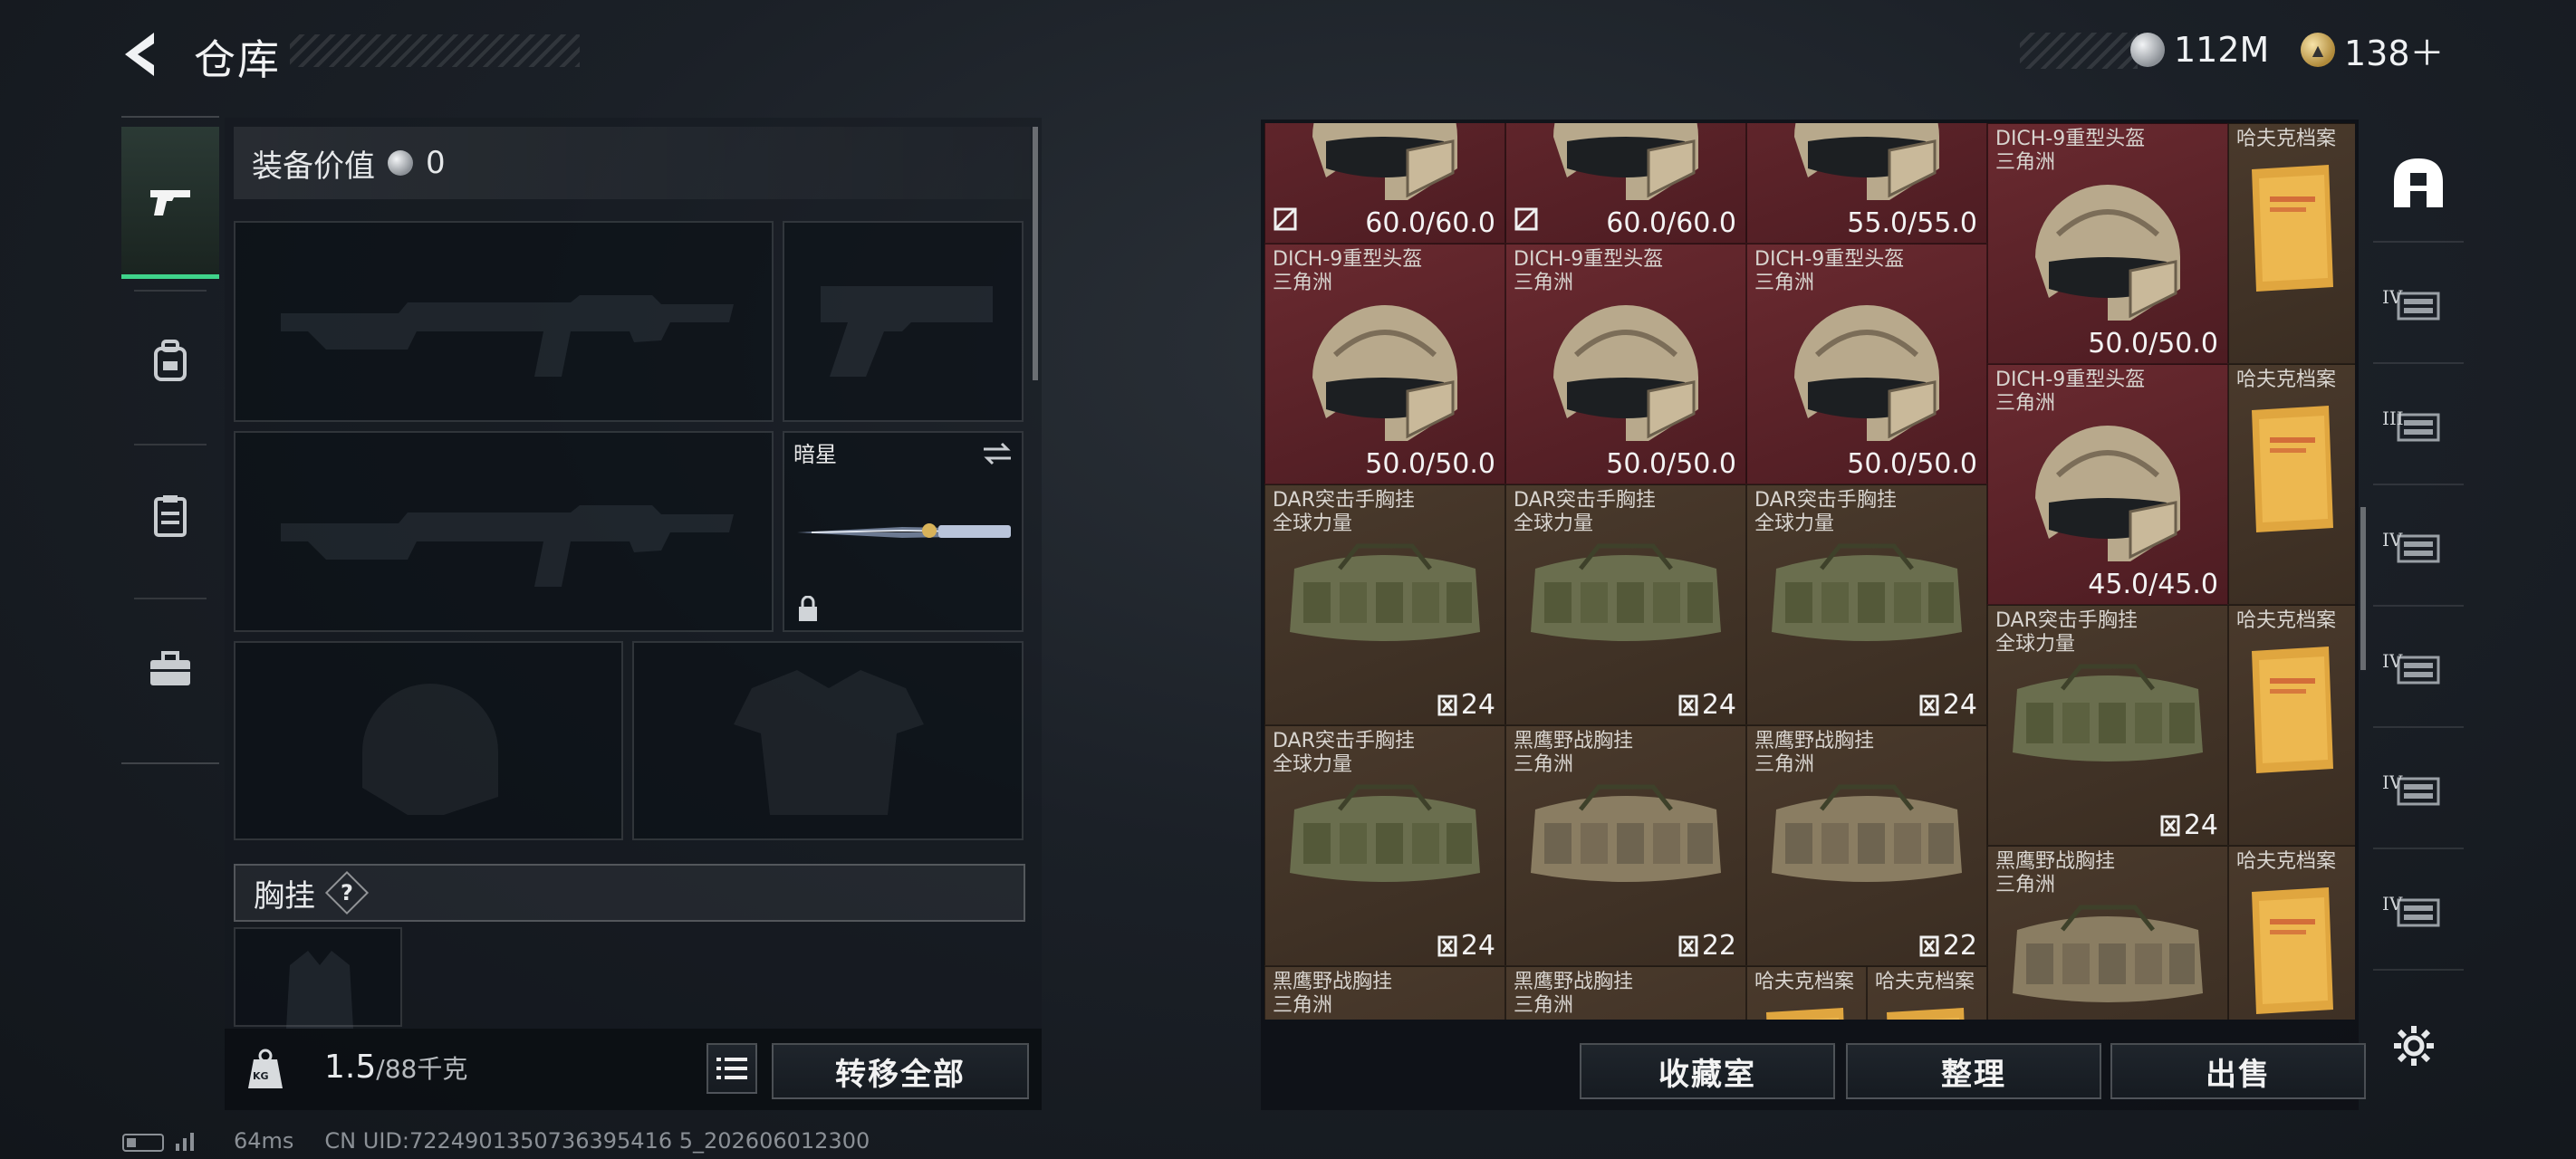 This screenshot has height=1159, width=2576. I want to click on nav-backpack, so click(170, 361).